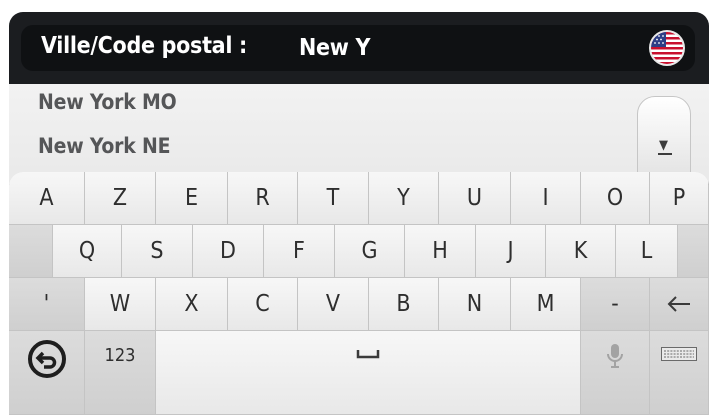 Image resolution: width=718 pixels, height=415 pixels. What do you see at coordinates (615, 373) in the screenshot?
I see `microphone-button` at bounding box center [615, 373].